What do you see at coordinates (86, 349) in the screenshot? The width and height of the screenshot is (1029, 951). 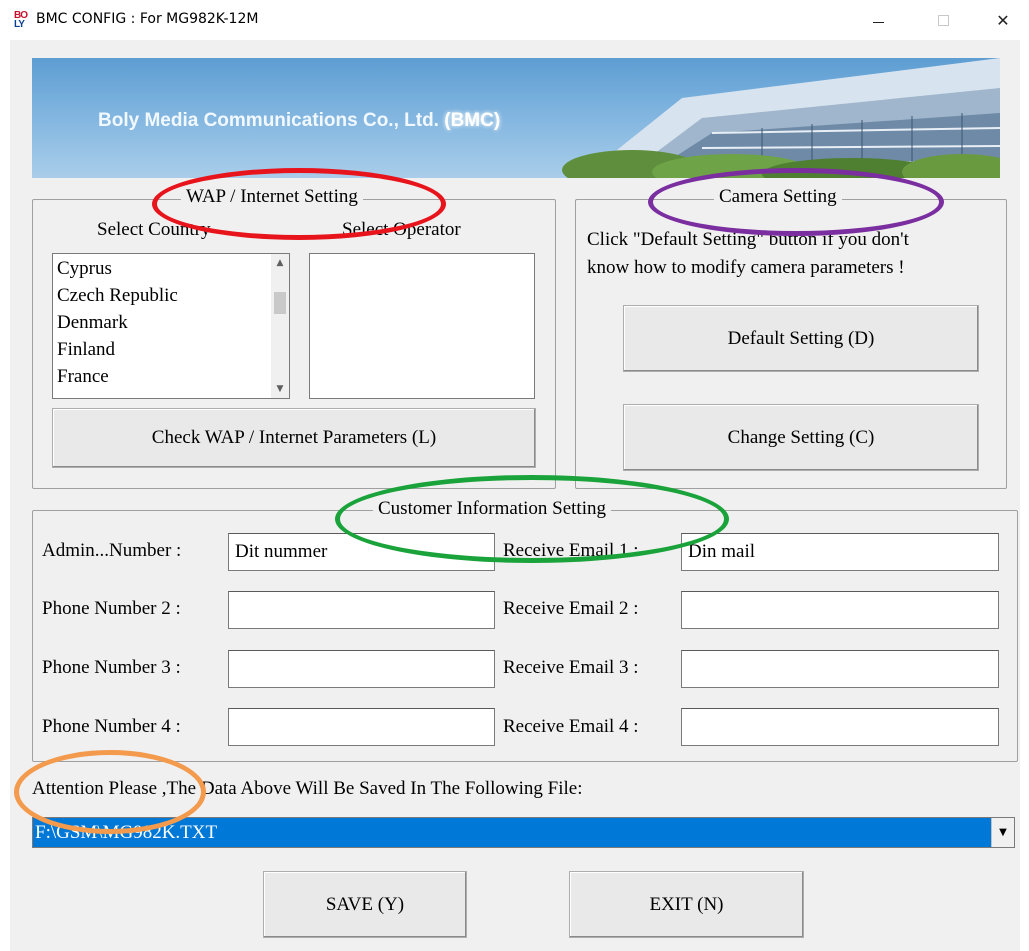 I see `list-item: Finland` at bounding box center [86, 349].